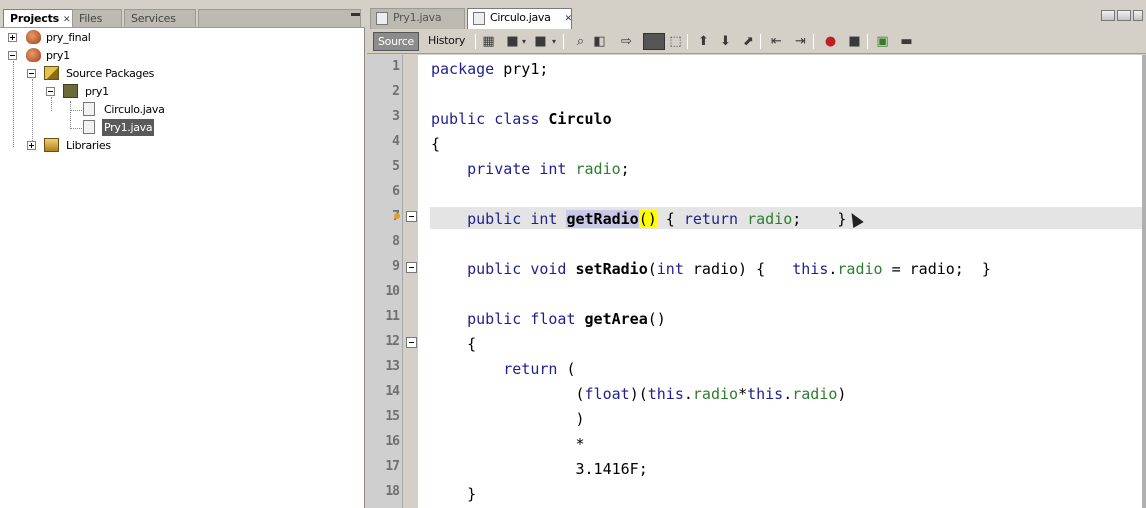 This screenshot has height=508, width=1146. I want to click on toggle-highlight-icon, so click(654, 41).